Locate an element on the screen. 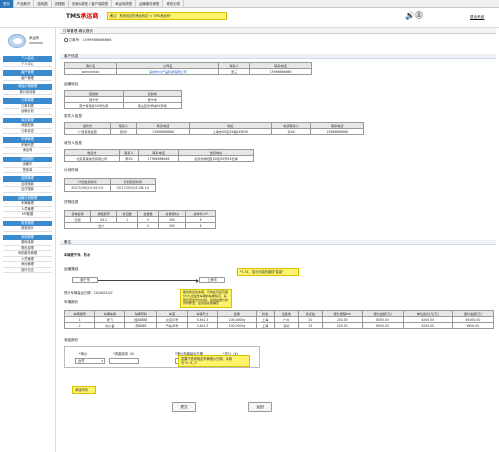 The height and width of the screenshot is (452, 499). tab-home: 首页 is located at coordinates (7, 4).